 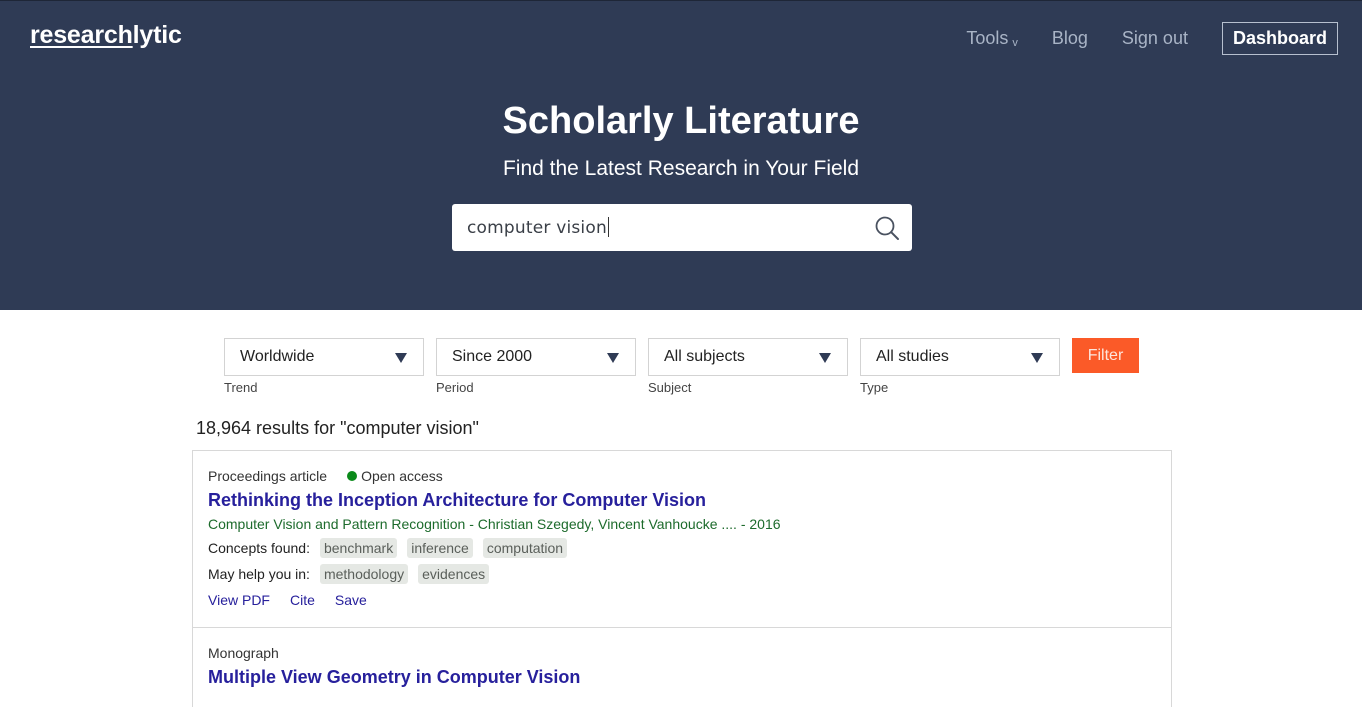 I want to click on result-actions: View PDF Cite Save, so click(x=682, y=600).